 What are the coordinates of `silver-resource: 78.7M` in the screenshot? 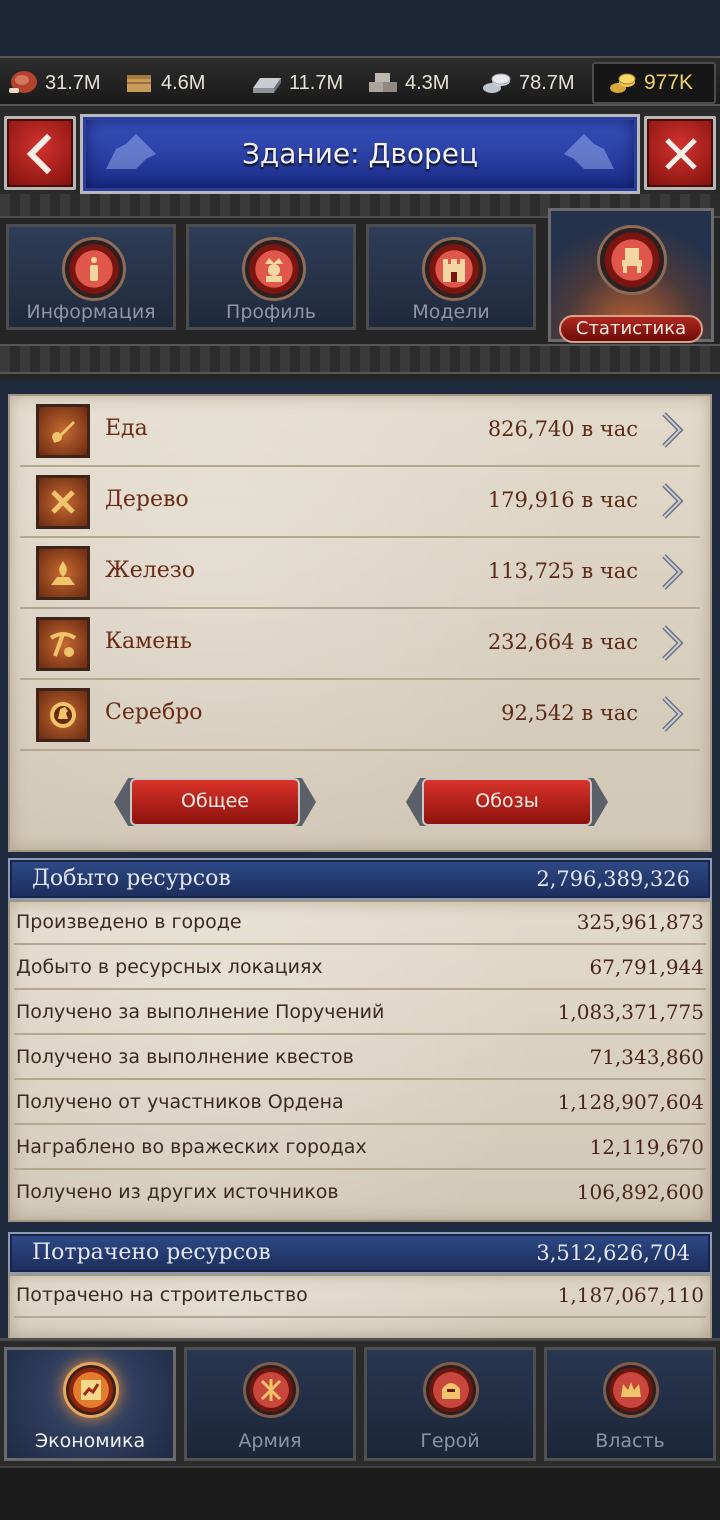 It's located at (527, 83).